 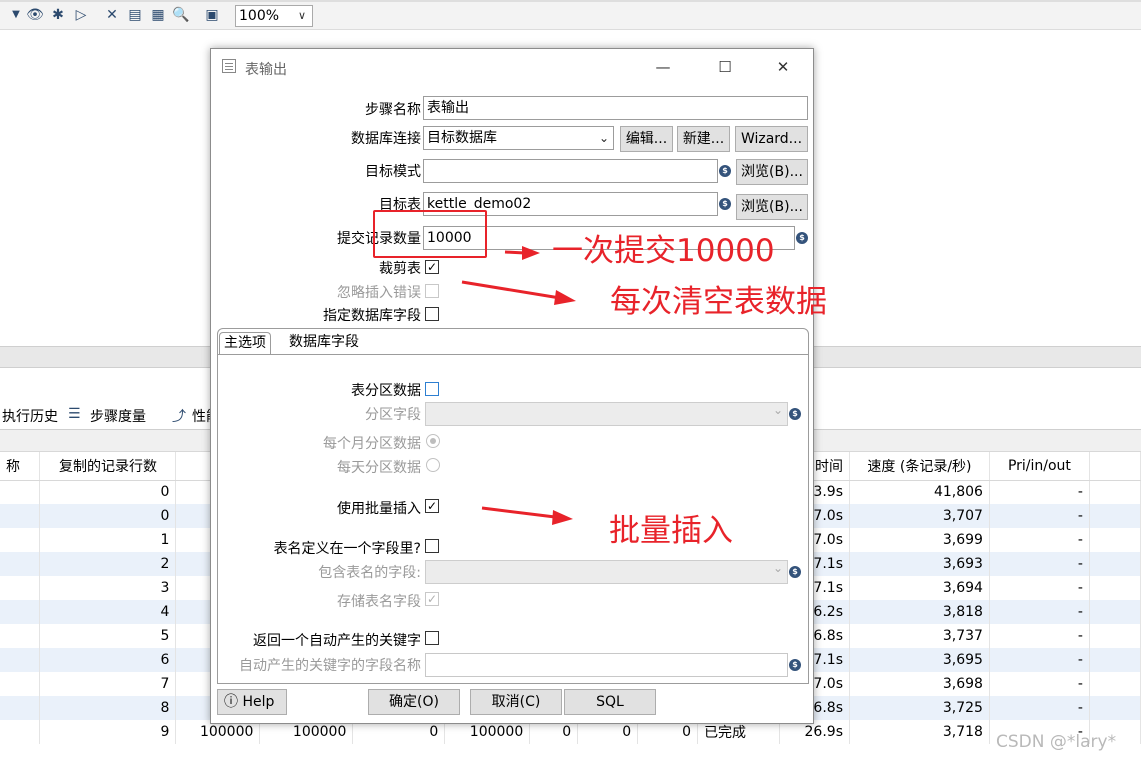 What do you see at coordinates (511, 290) in the screenshot?
I see `arrow-line-truncate` at bounding box center [511, 290].